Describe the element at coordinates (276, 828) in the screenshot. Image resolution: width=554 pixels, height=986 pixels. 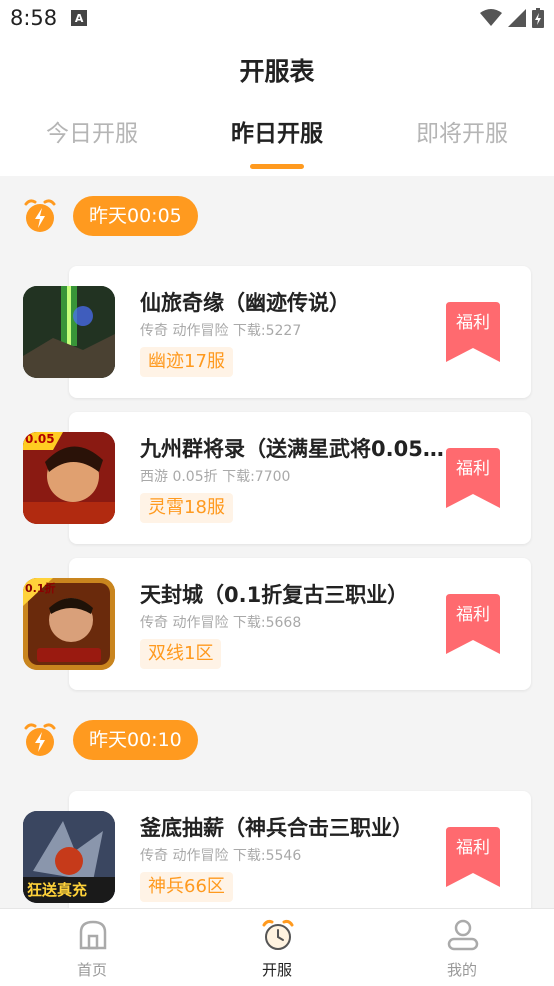
I see `game-name: 釜底抽薪（神兵合击三职业）` at that location.